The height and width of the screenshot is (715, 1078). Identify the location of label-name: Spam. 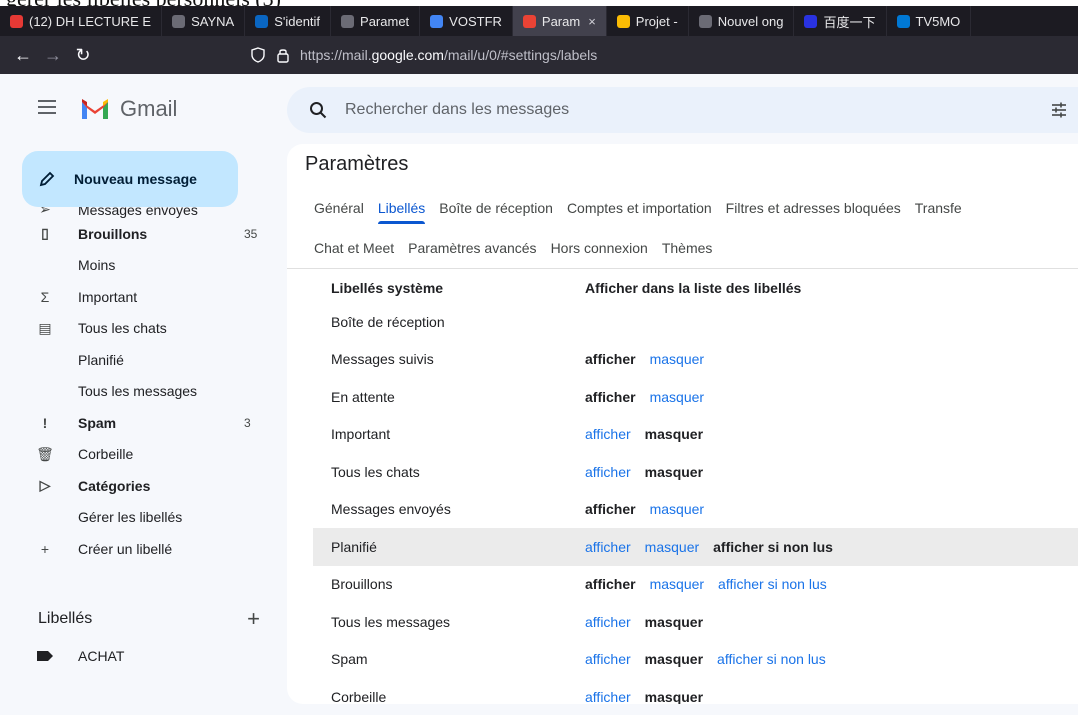
(349, 659).